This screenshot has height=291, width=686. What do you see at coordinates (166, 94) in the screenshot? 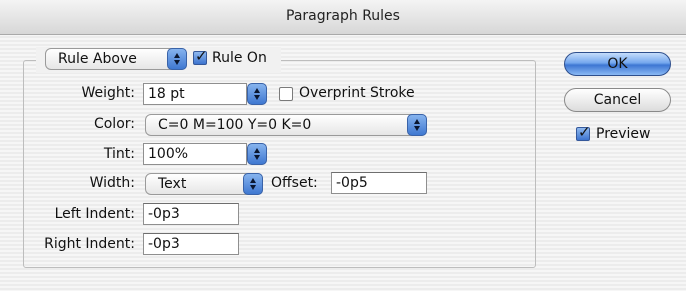
I see `weight-value: 18 pt` at bounding box center [166, 94].